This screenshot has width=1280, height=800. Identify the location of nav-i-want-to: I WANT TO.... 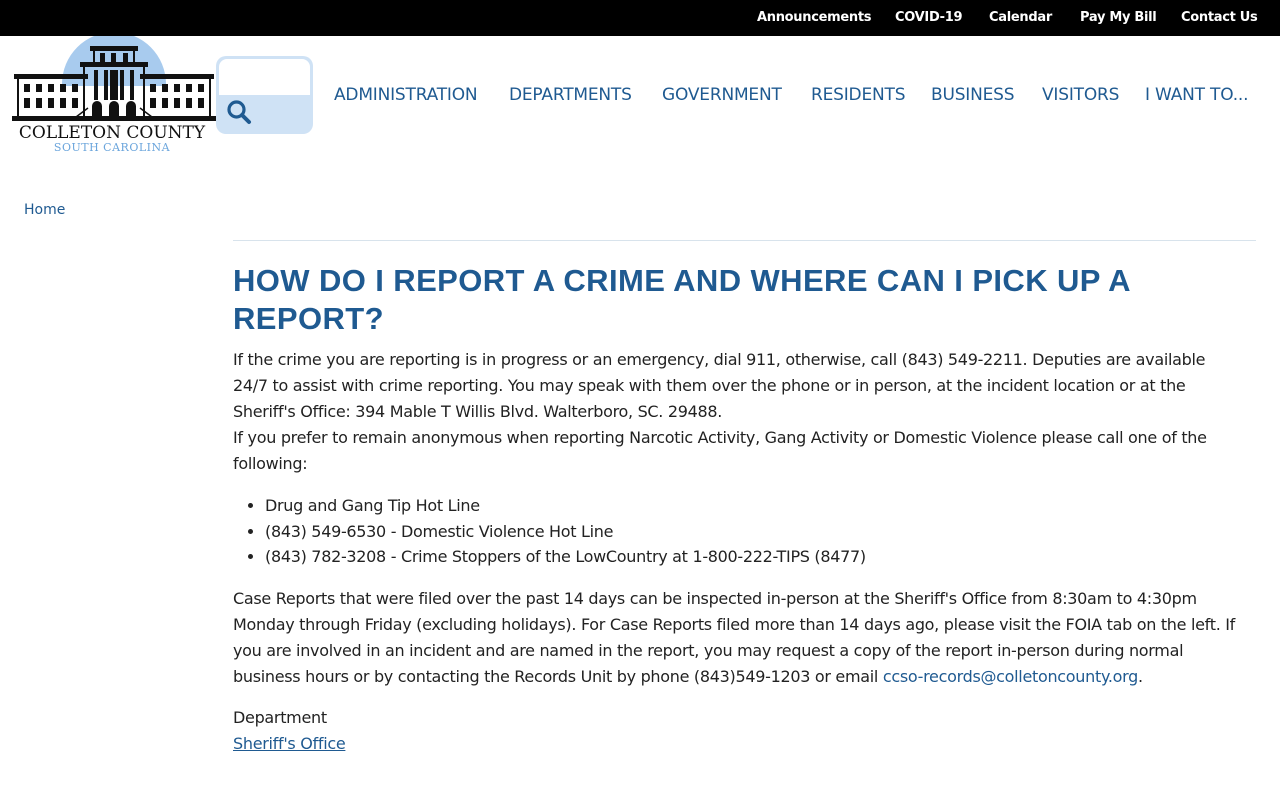
(1197, 95).